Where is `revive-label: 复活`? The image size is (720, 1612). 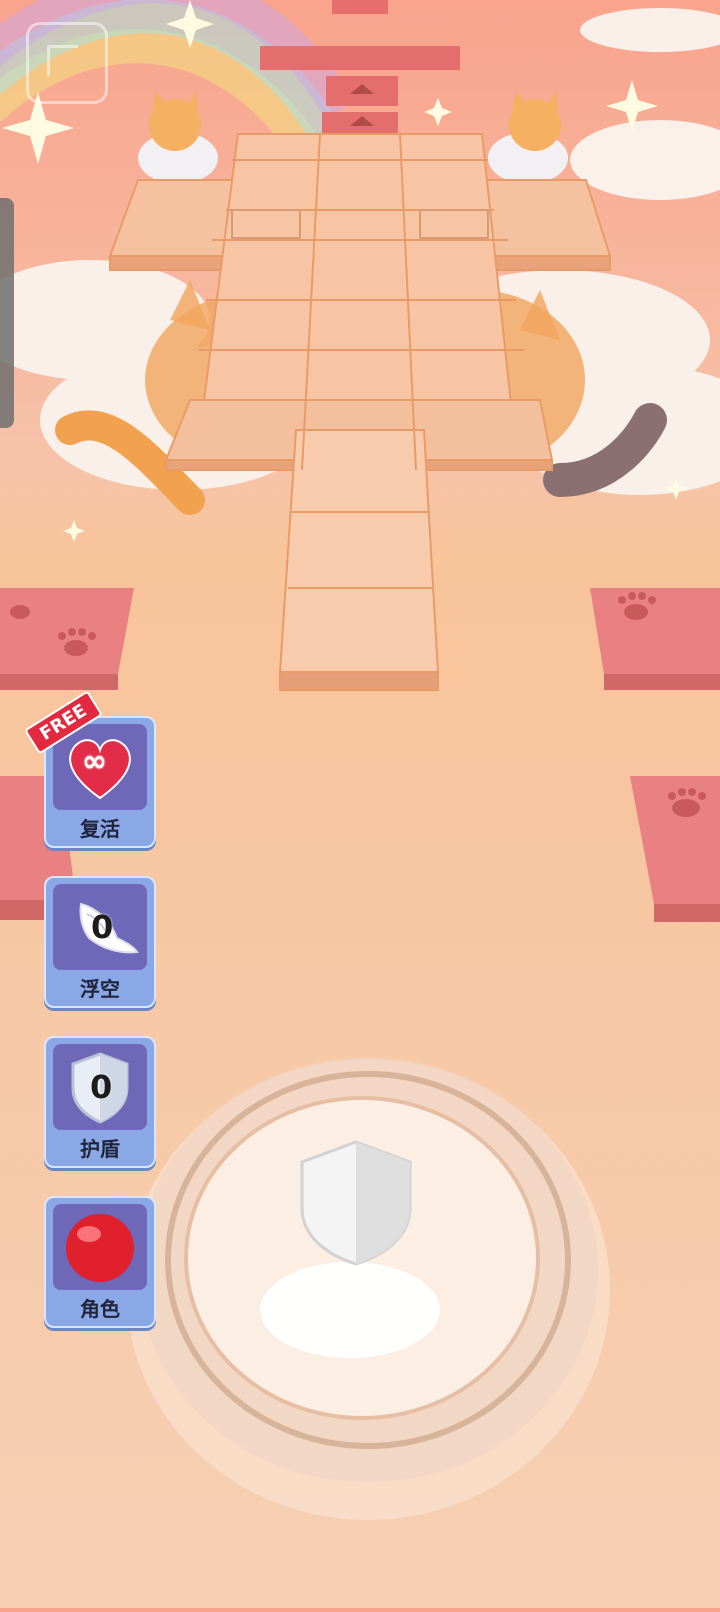
revive-label: 复活 is located at coordinates (100, 829).